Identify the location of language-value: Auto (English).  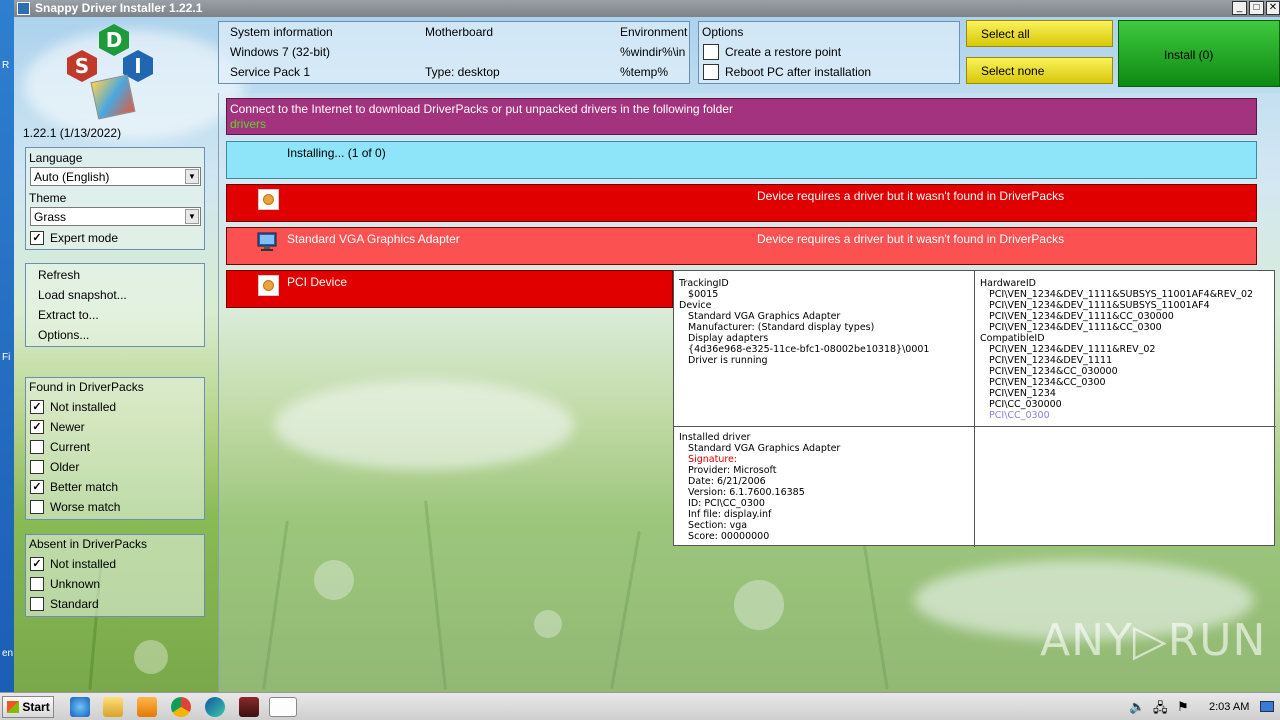
(72, 177).